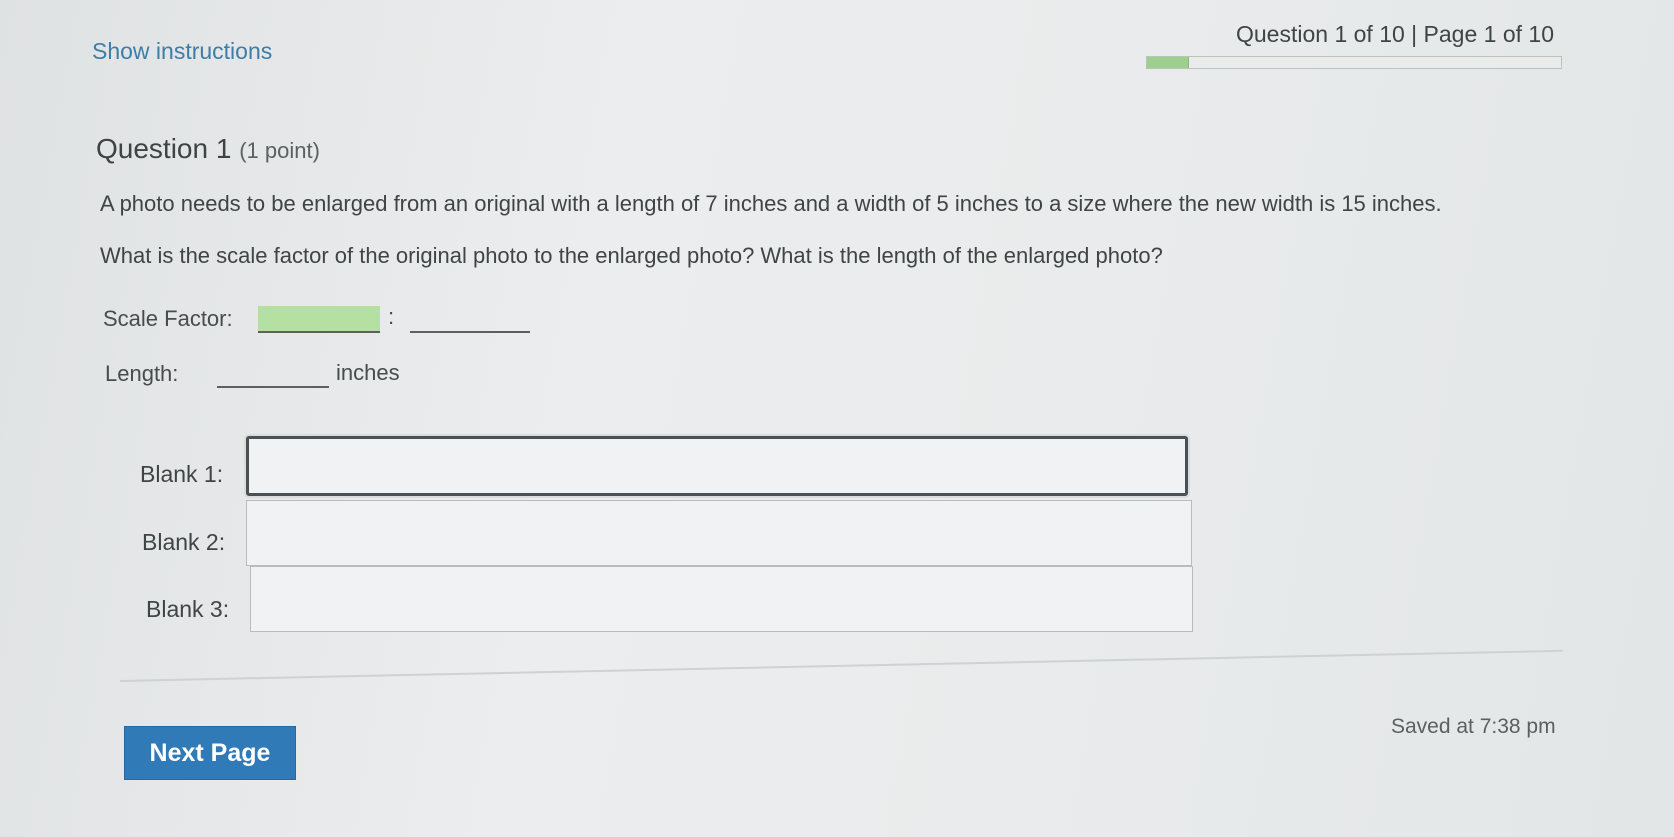 This screenshot has width=1674, height=837. Describe the element at coordinates (1395, 34) in the screenshot. I see `progress-label: Question 1 of 10 | Page 1 of 10` at that location.